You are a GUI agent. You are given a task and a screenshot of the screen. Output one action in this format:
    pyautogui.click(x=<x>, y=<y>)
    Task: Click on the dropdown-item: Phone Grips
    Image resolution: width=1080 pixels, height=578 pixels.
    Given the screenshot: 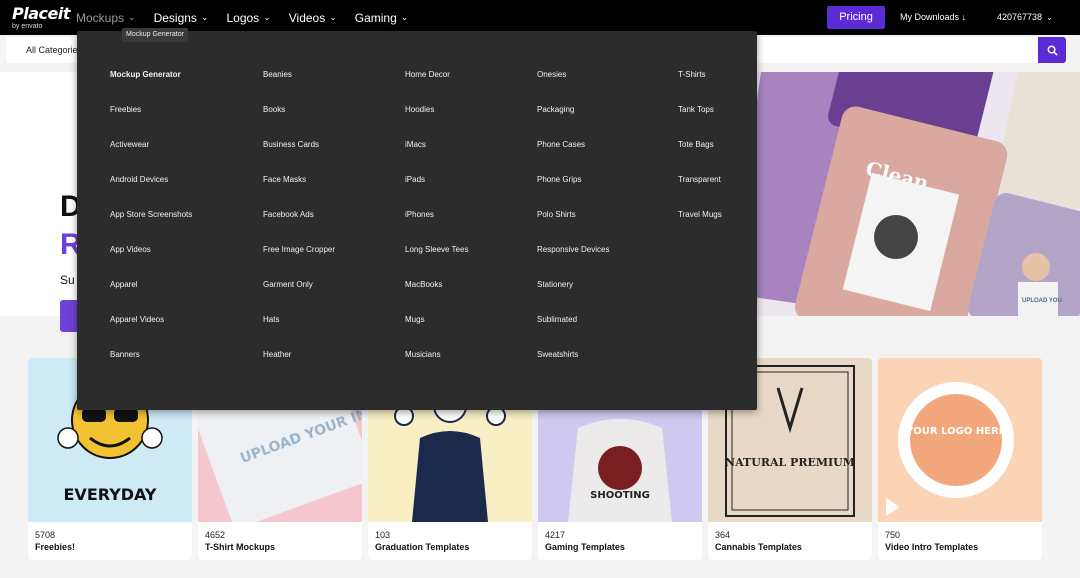 What is the action you would take?
    pyautogui.click(x=573, y=192)
    